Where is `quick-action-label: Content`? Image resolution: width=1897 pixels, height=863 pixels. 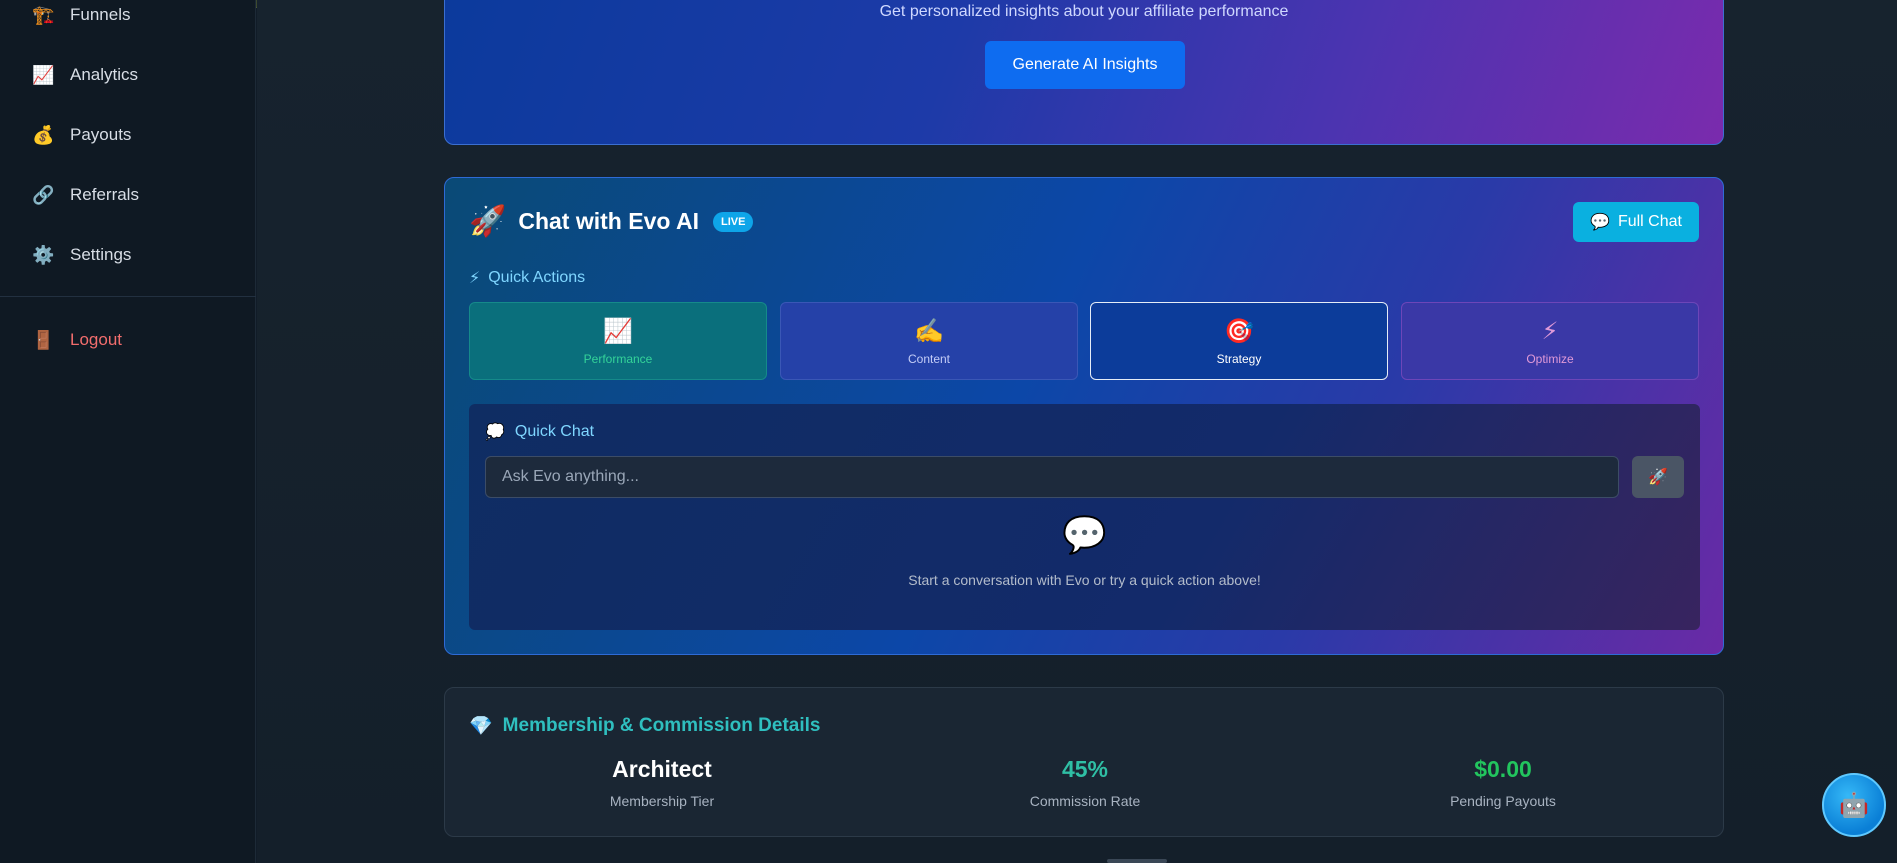 quick-action-label: Content is located at coordinates (929, 358).